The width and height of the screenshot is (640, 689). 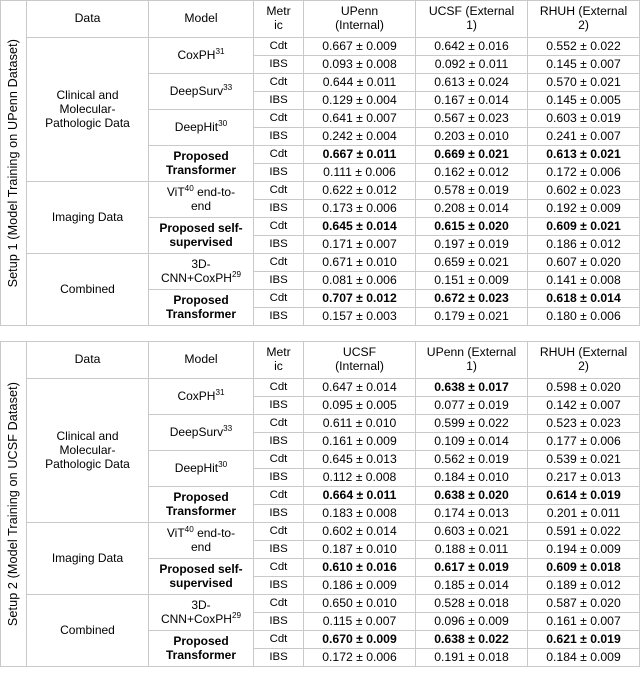 What do you see at coordinates (583, 46) in the screenshot?
I see `value-cell: 0.552 ± 0.022` at bounding box center [583, 46].